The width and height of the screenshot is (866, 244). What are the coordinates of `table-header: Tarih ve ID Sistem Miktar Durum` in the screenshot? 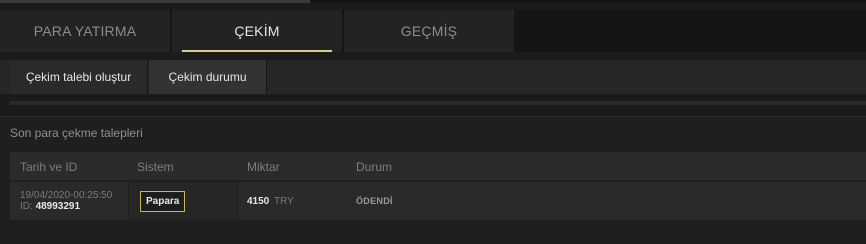 It's located at (438, 166).